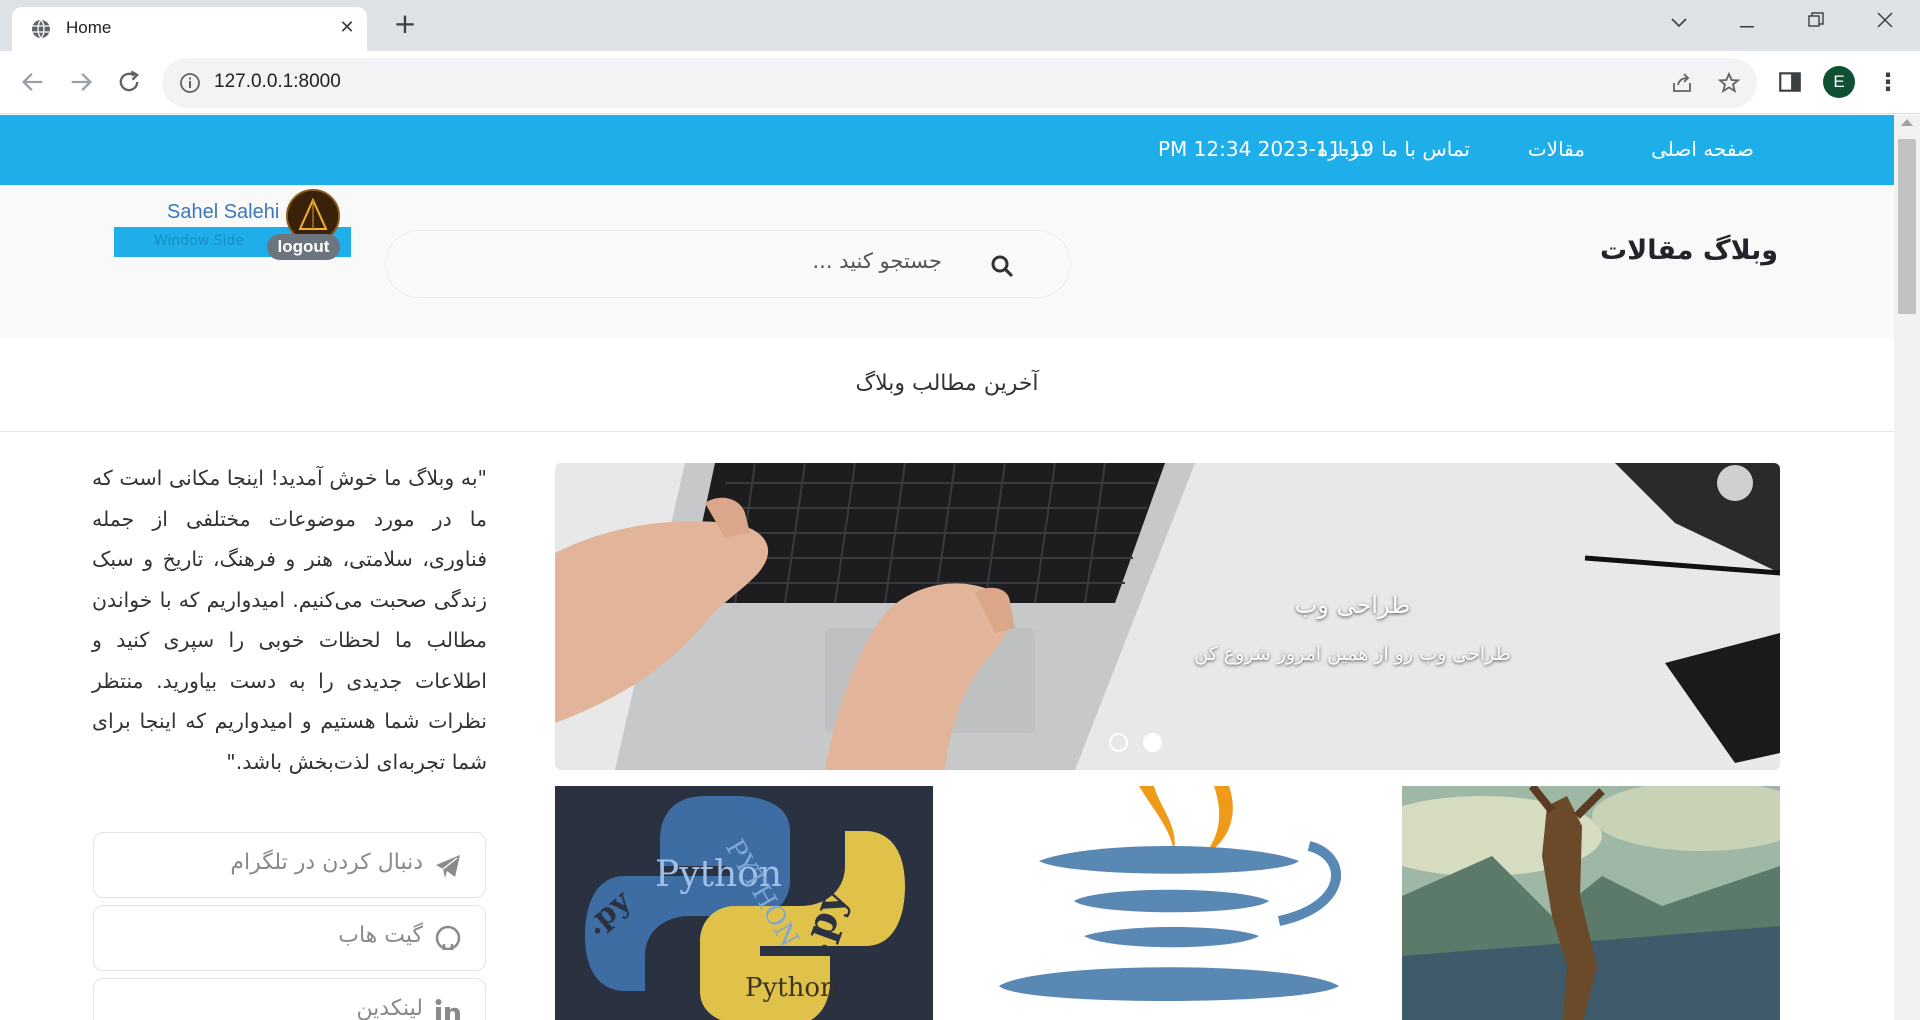  Describe the element at coordinates (89, 27) in the screenshot. I see `tab-title: Home` at that location.